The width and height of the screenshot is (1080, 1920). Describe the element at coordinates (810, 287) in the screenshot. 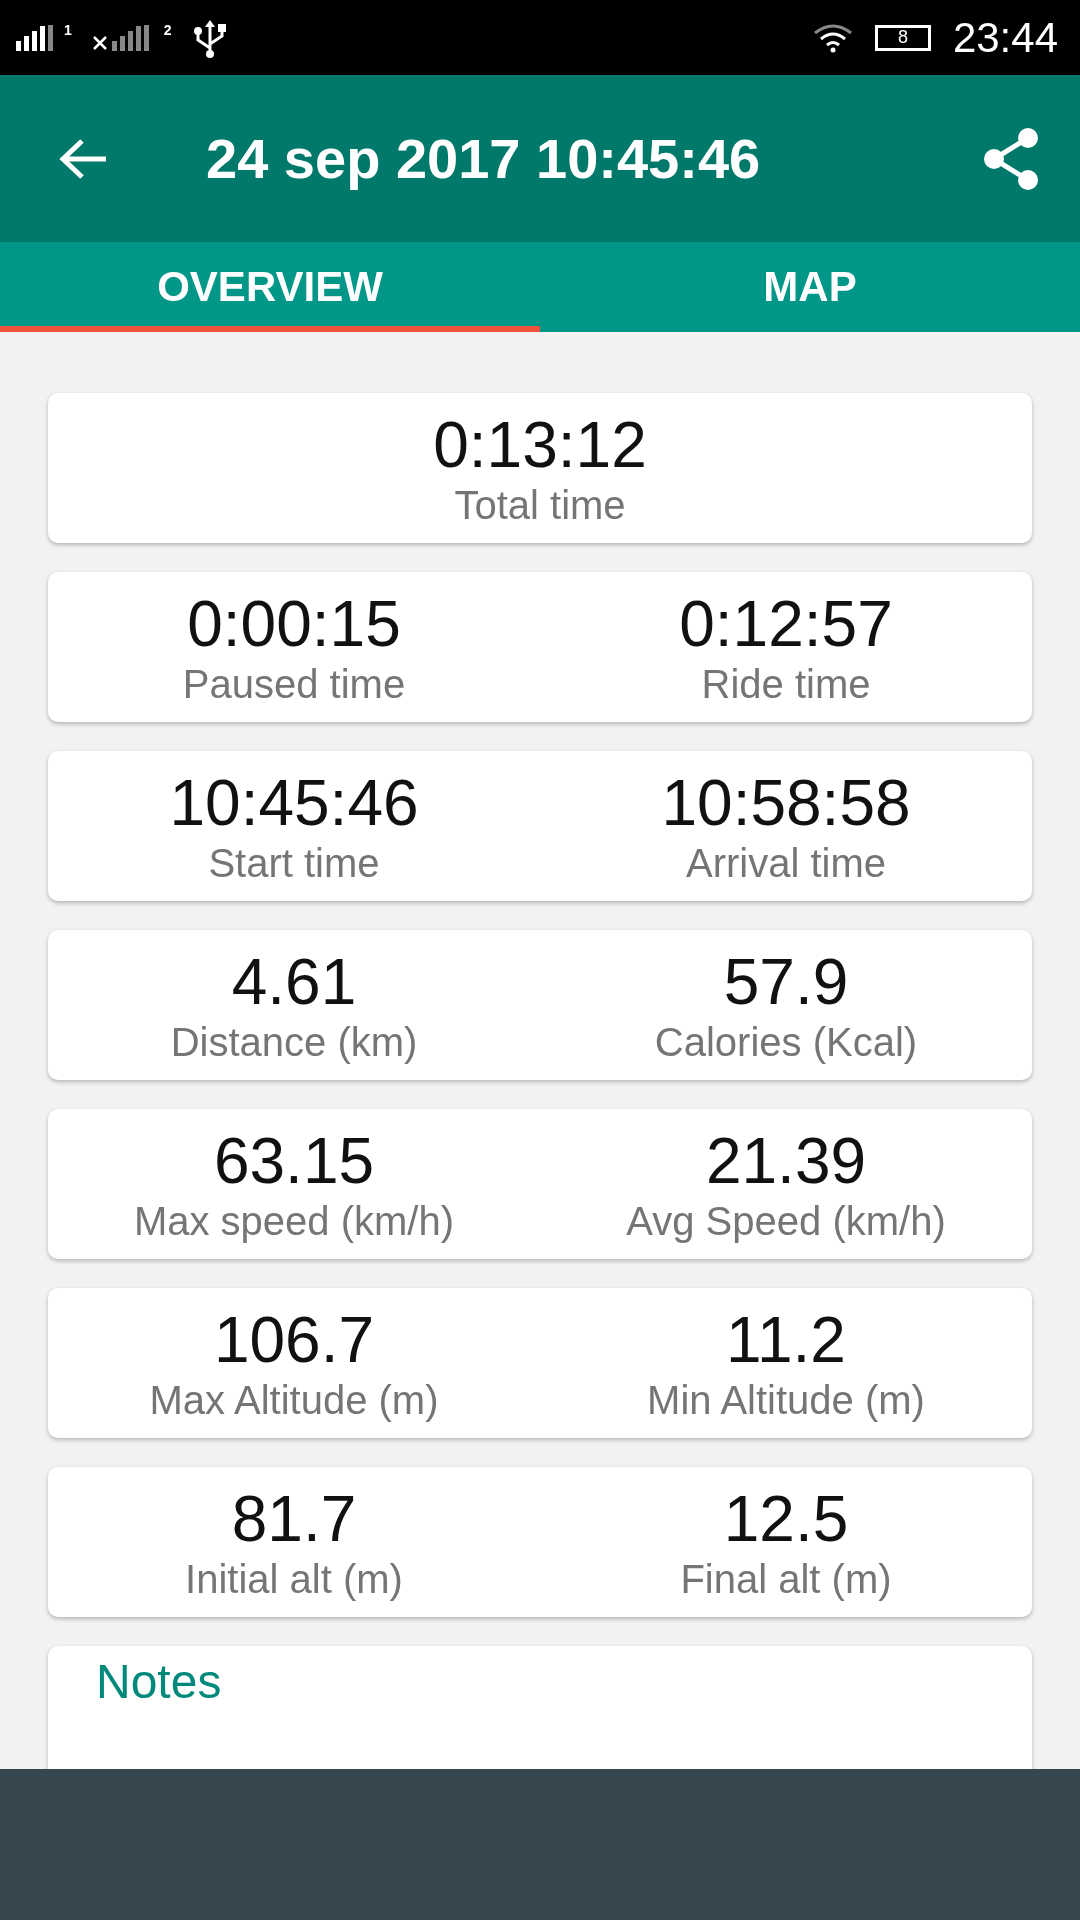

I see `tab: MAP` at that location.